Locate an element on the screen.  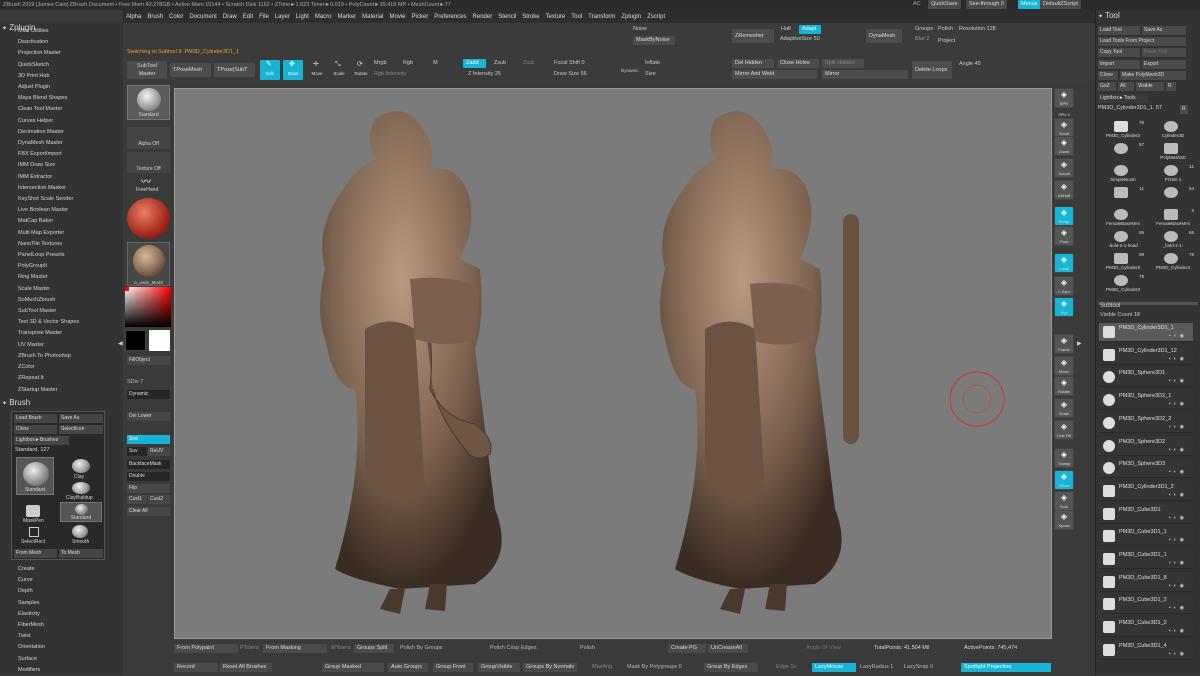
polish-slider: Polish is located at coordinates (587, 648).